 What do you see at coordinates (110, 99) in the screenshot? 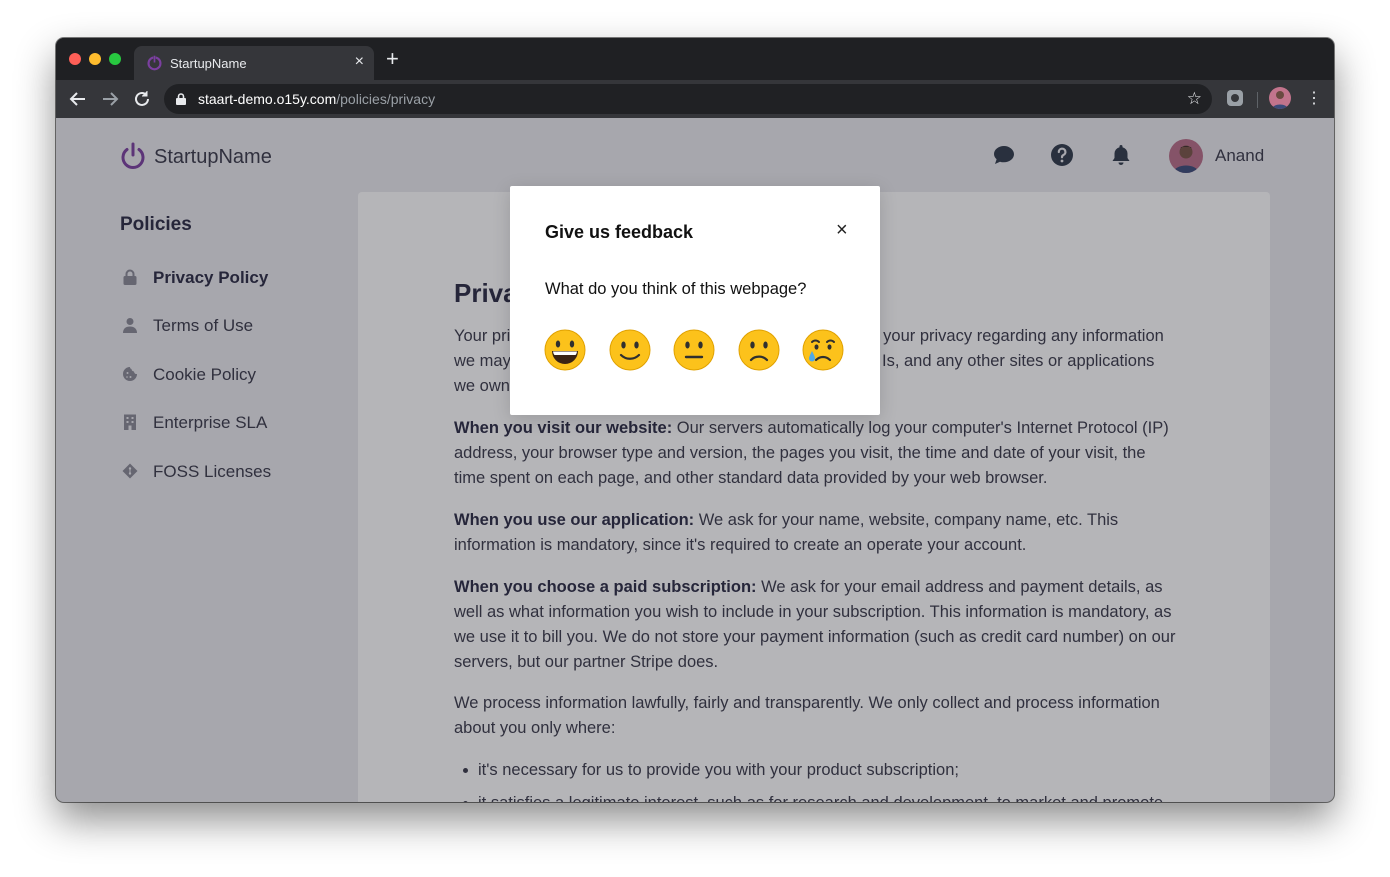
I see `forward-arrow-icon` at bounding box center [110, 99].